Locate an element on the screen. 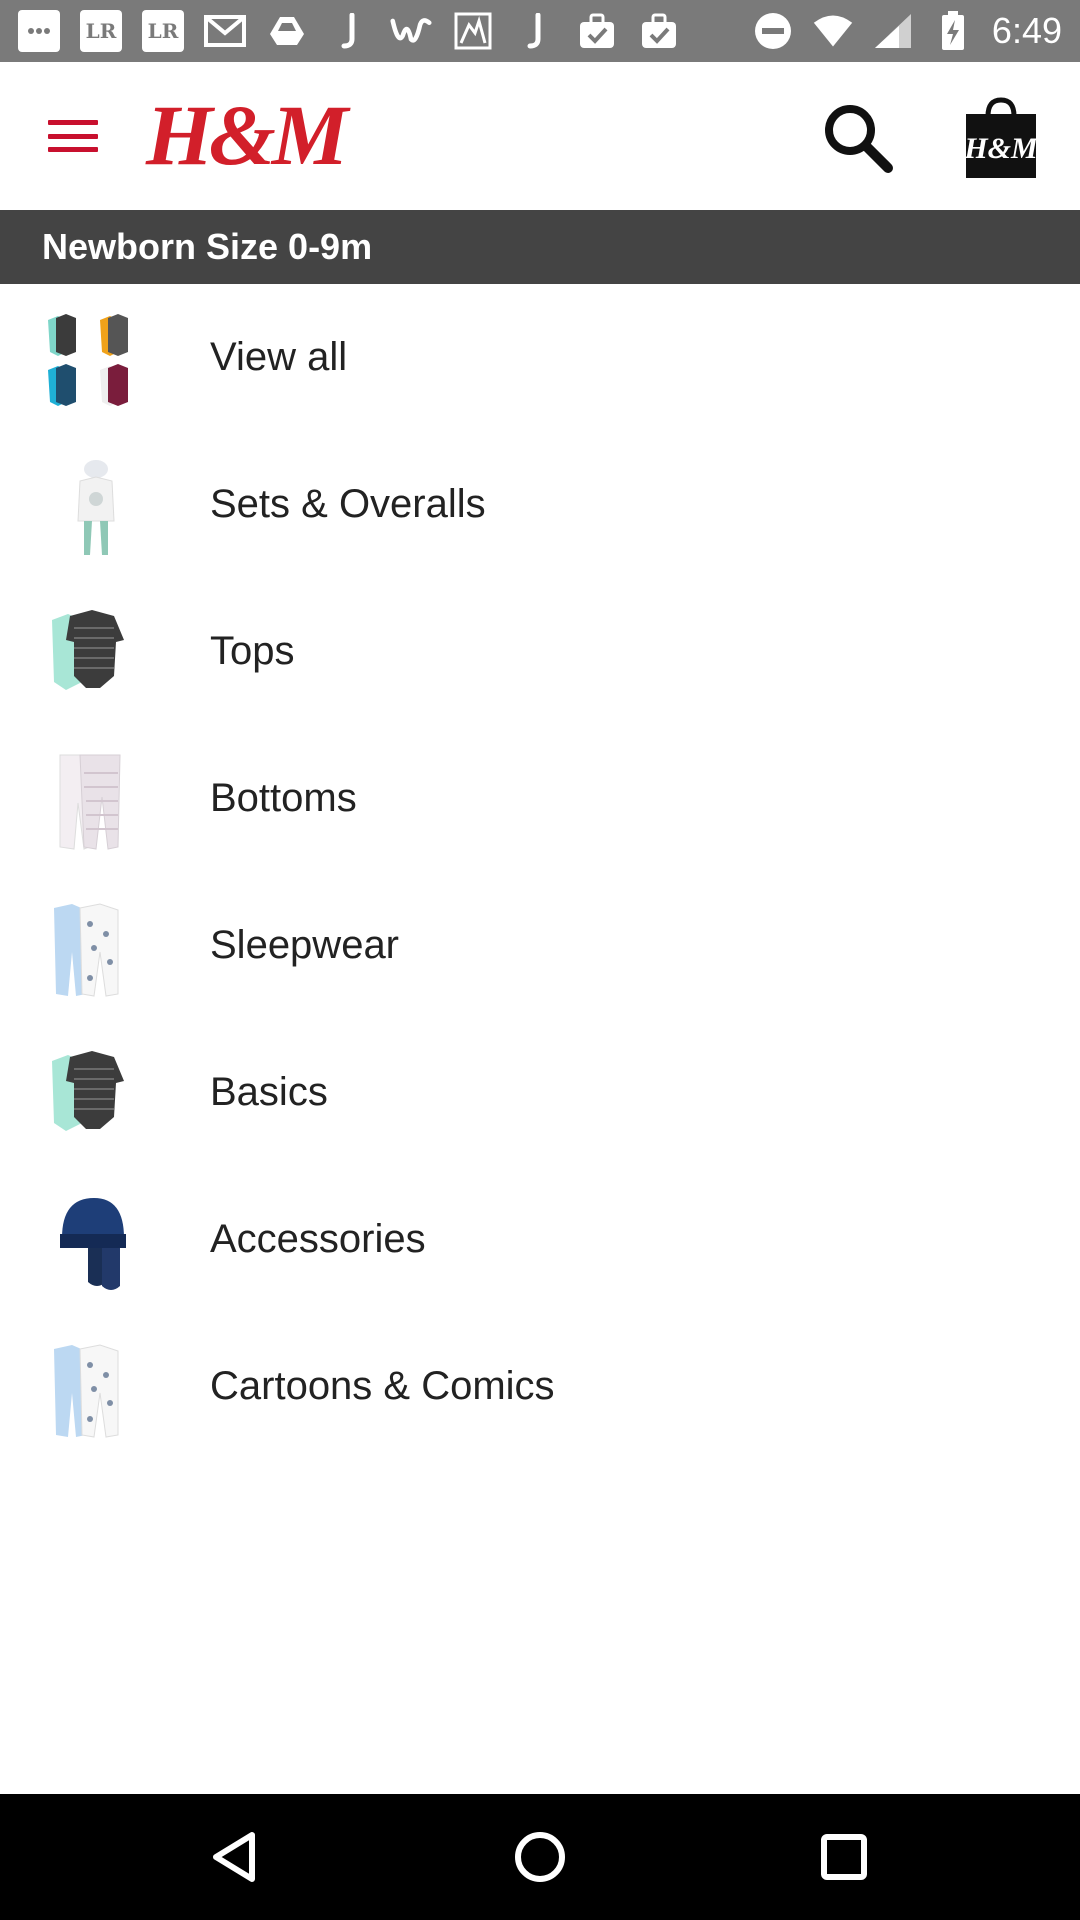 Image resolution: width=1080 pixels, height=1920 pixels. clock: 6:49 is located at coordinates (1026, 30).